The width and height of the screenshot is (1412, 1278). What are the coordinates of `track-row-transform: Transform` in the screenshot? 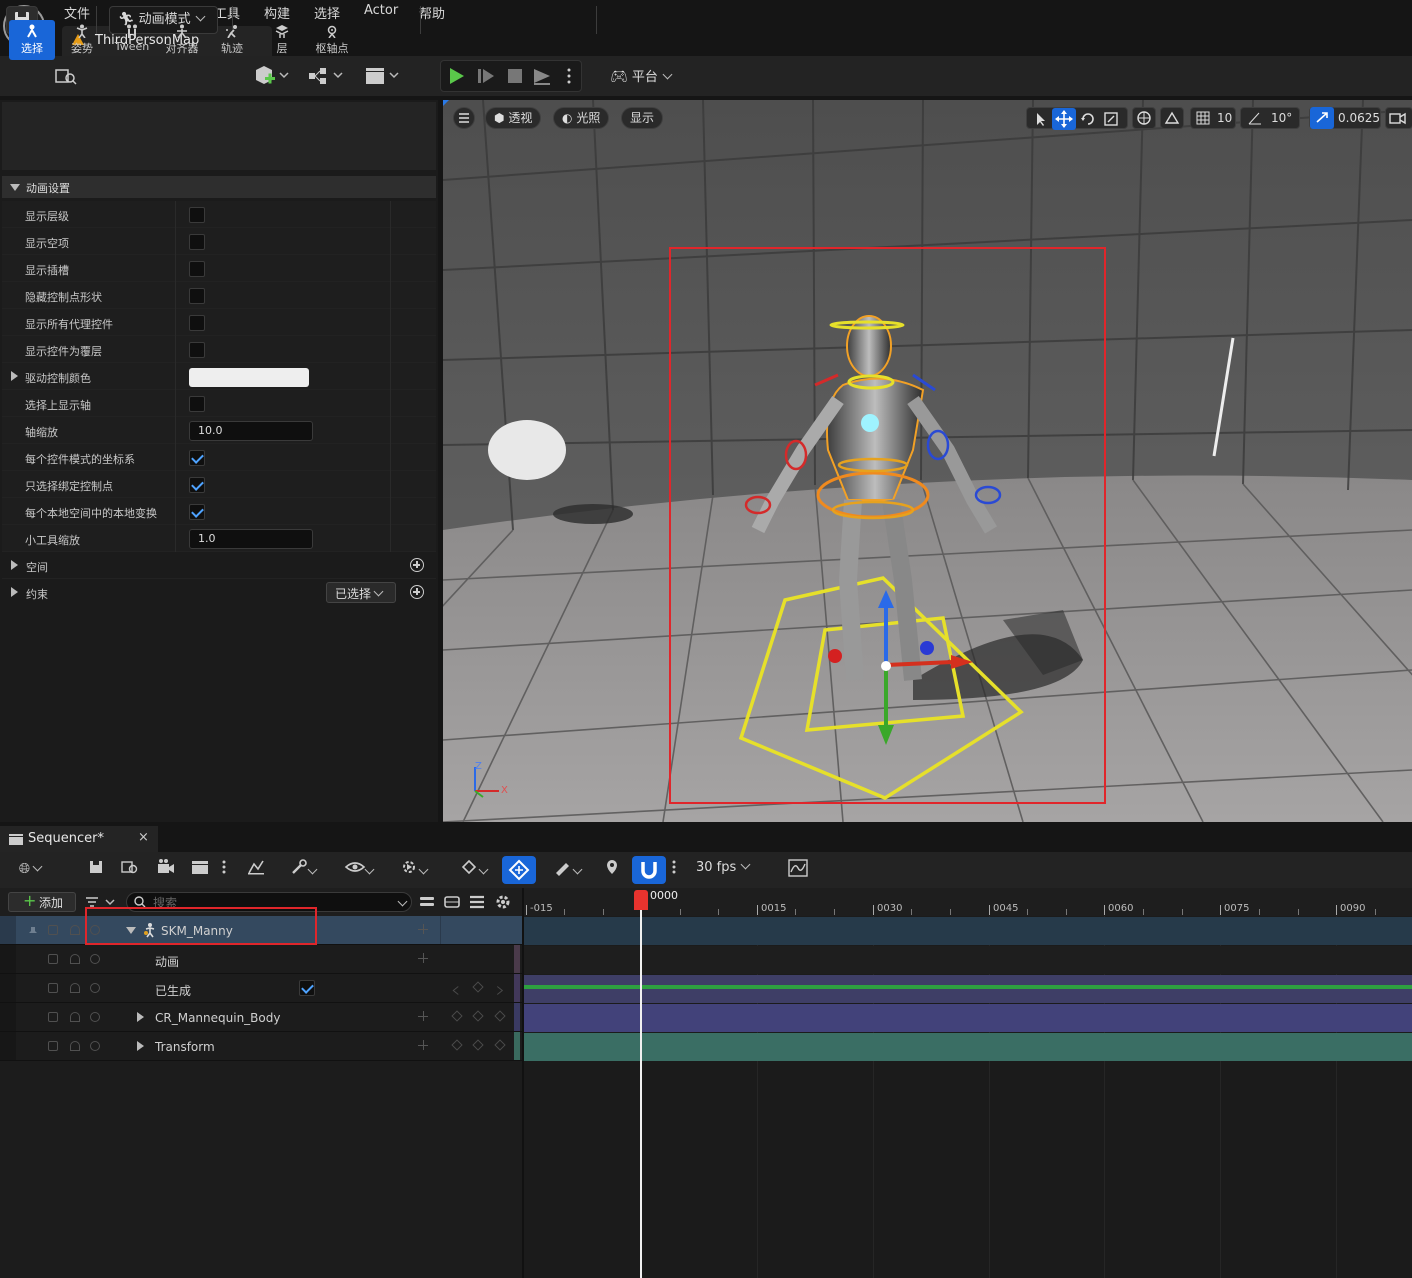 It's located at (261, 1046).